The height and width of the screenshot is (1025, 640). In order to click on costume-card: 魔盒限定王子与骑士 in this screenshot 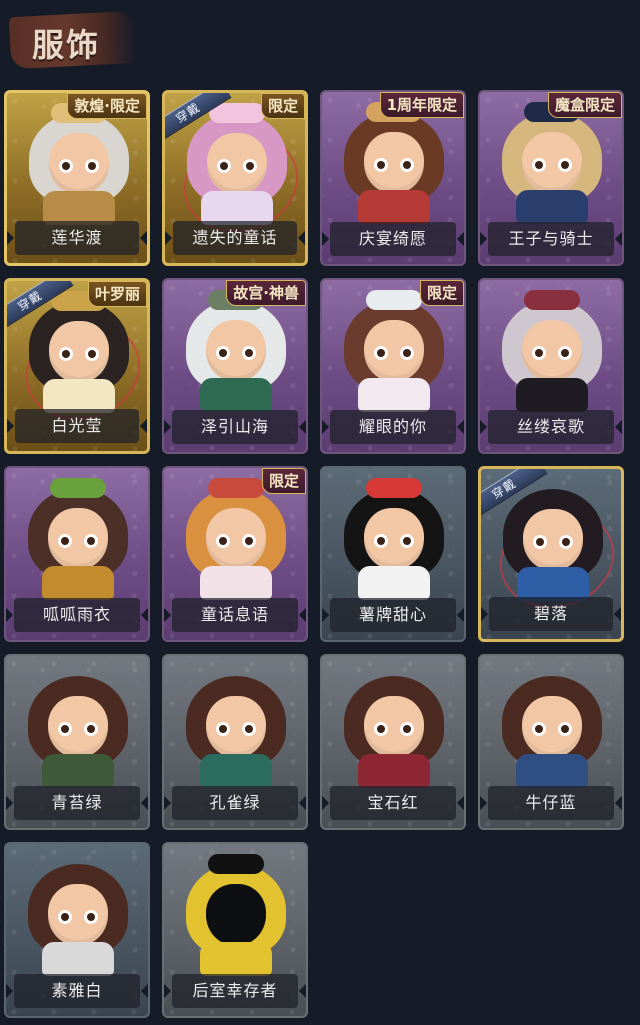, I will do `click(551, 178)`.